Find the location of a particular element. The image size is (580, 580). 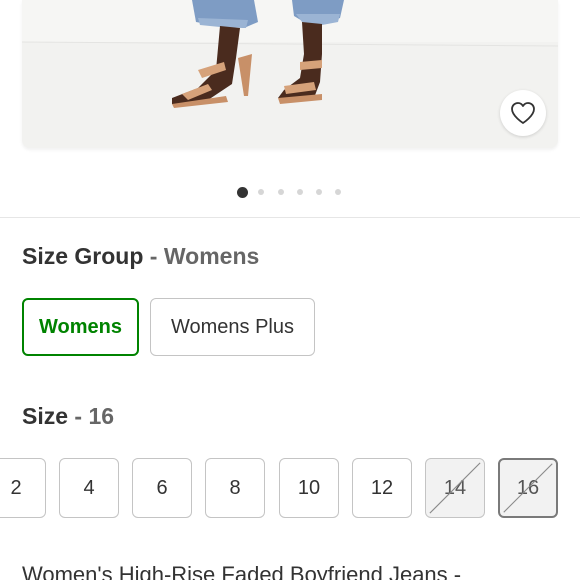

size-option-12: 12 is located at coordinates (382, 488).